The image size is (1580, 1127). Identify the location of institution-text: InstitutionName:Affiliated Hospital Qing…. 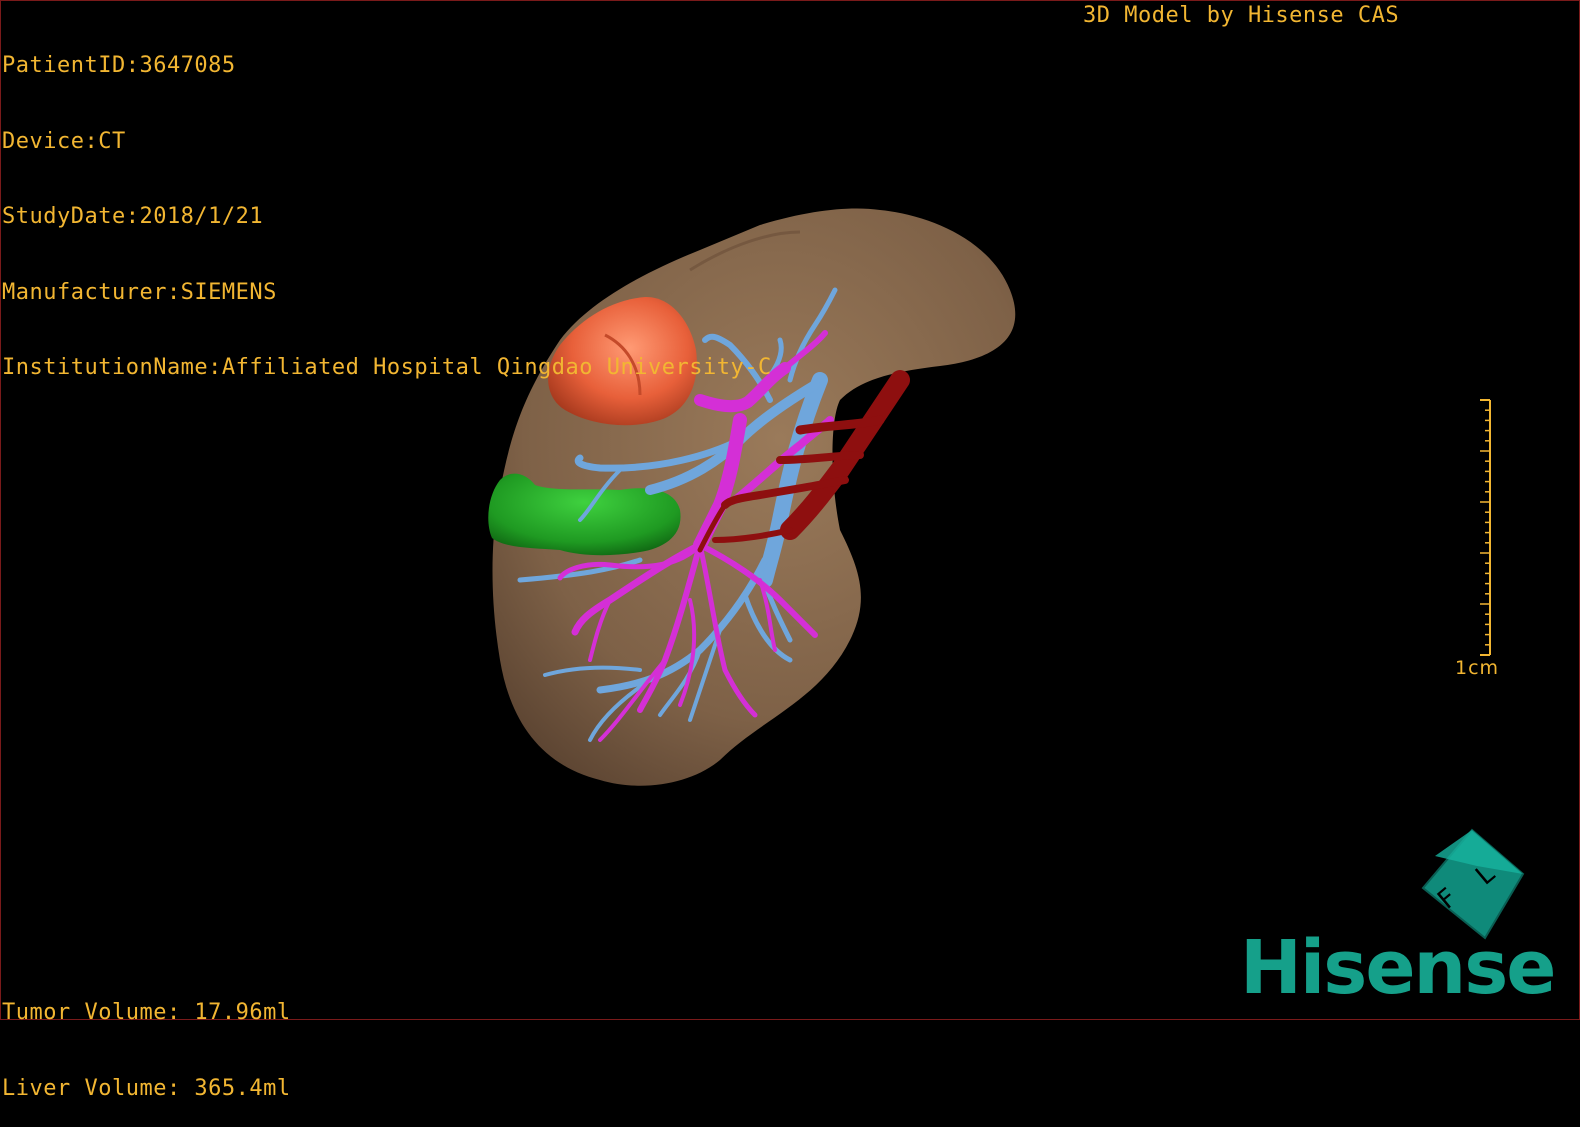
(387, 367).